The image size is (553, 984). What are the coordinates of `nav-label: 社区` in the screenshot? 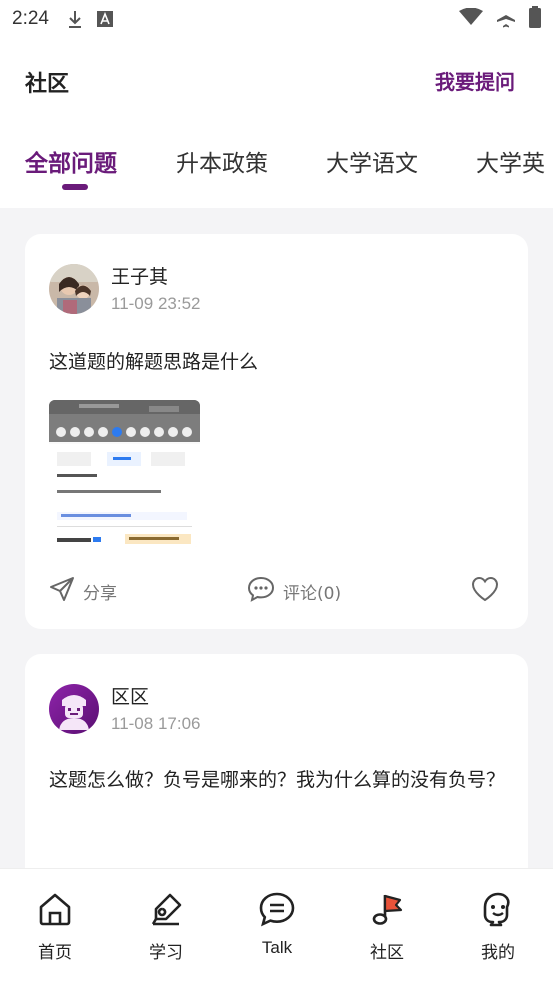 It's located at (387, 953).